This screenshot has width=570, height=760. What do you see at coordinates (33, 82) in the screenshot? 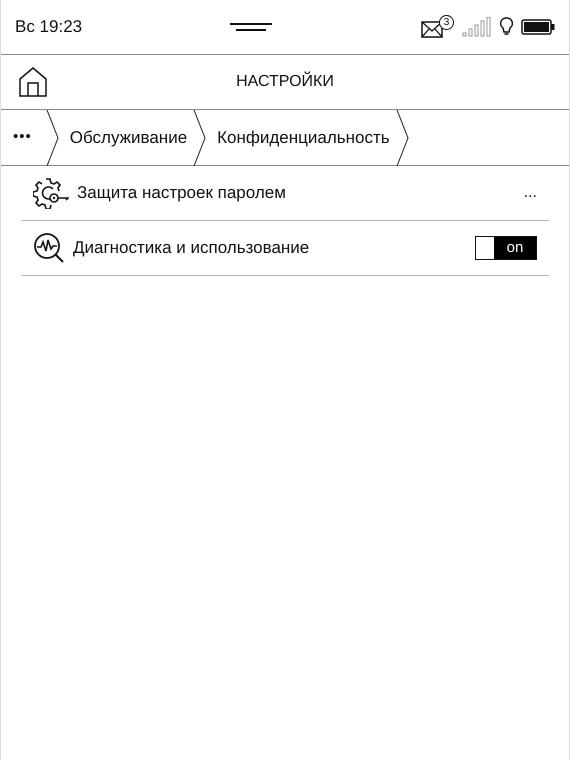
I see `home-icon` at bounding box center [33, 82].